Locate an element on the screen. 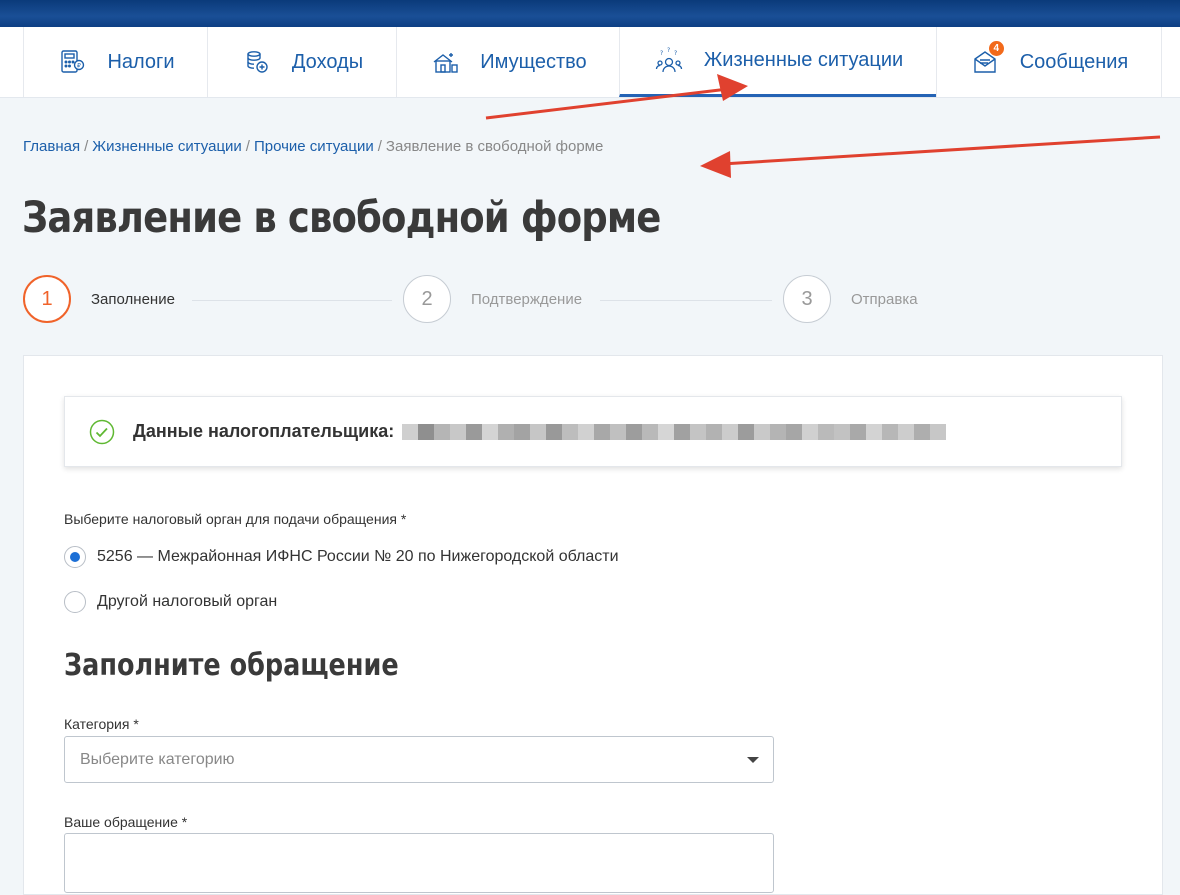 The height and width of the screenshot is (895, 1180). caret-down-icon is located at coordinates (753, 759).